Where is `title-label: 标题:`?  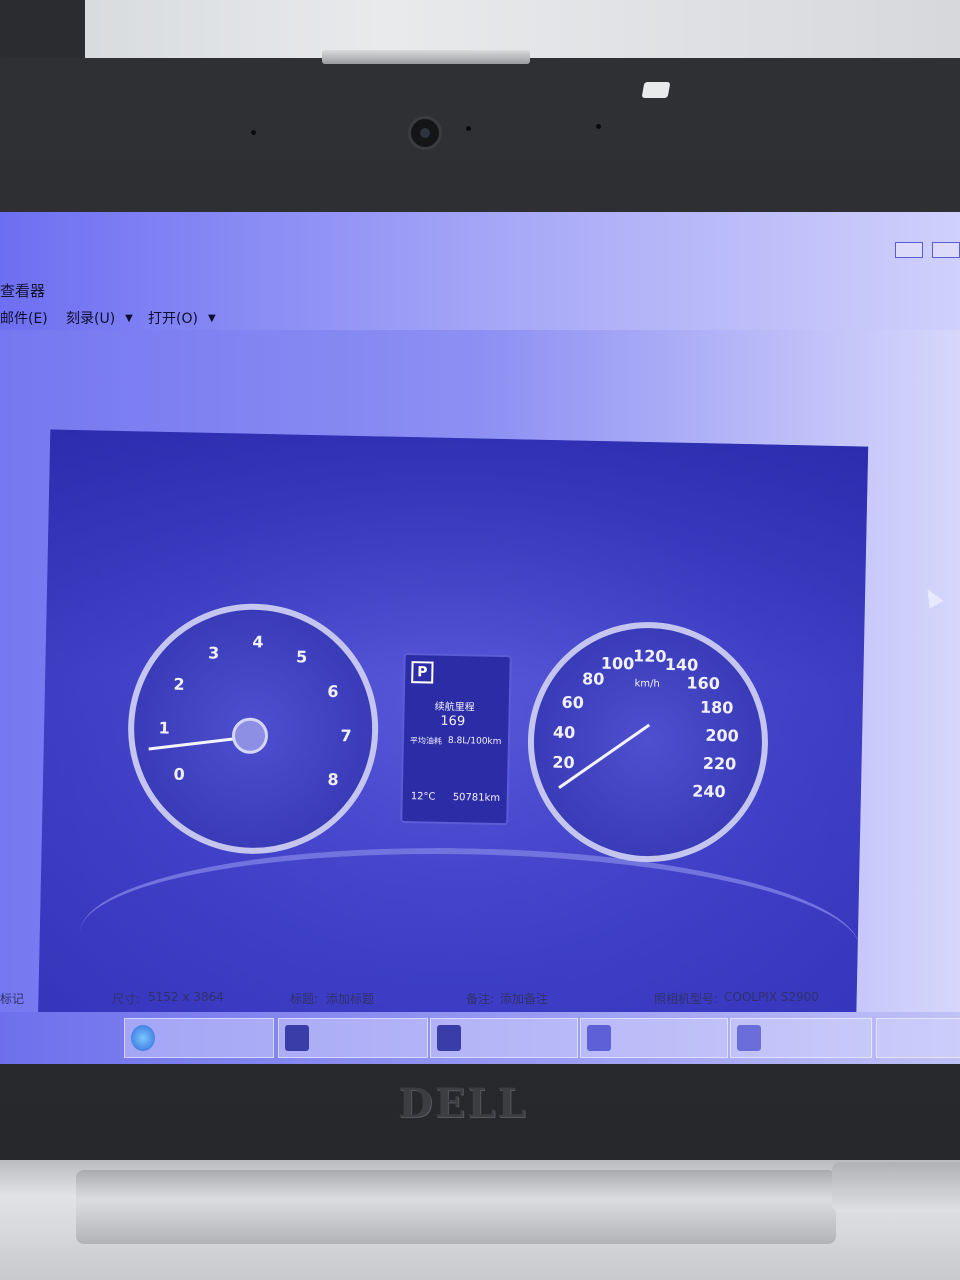
title-label: 标题: is located at coordinates (304, 999).